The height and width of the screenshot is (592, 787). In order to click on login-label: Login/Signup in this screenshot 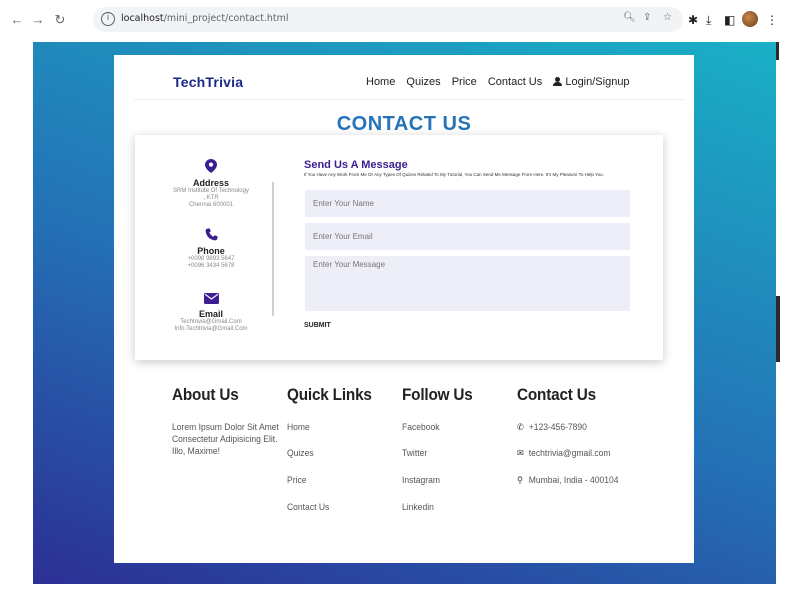, I will do `click(597, 82)`.